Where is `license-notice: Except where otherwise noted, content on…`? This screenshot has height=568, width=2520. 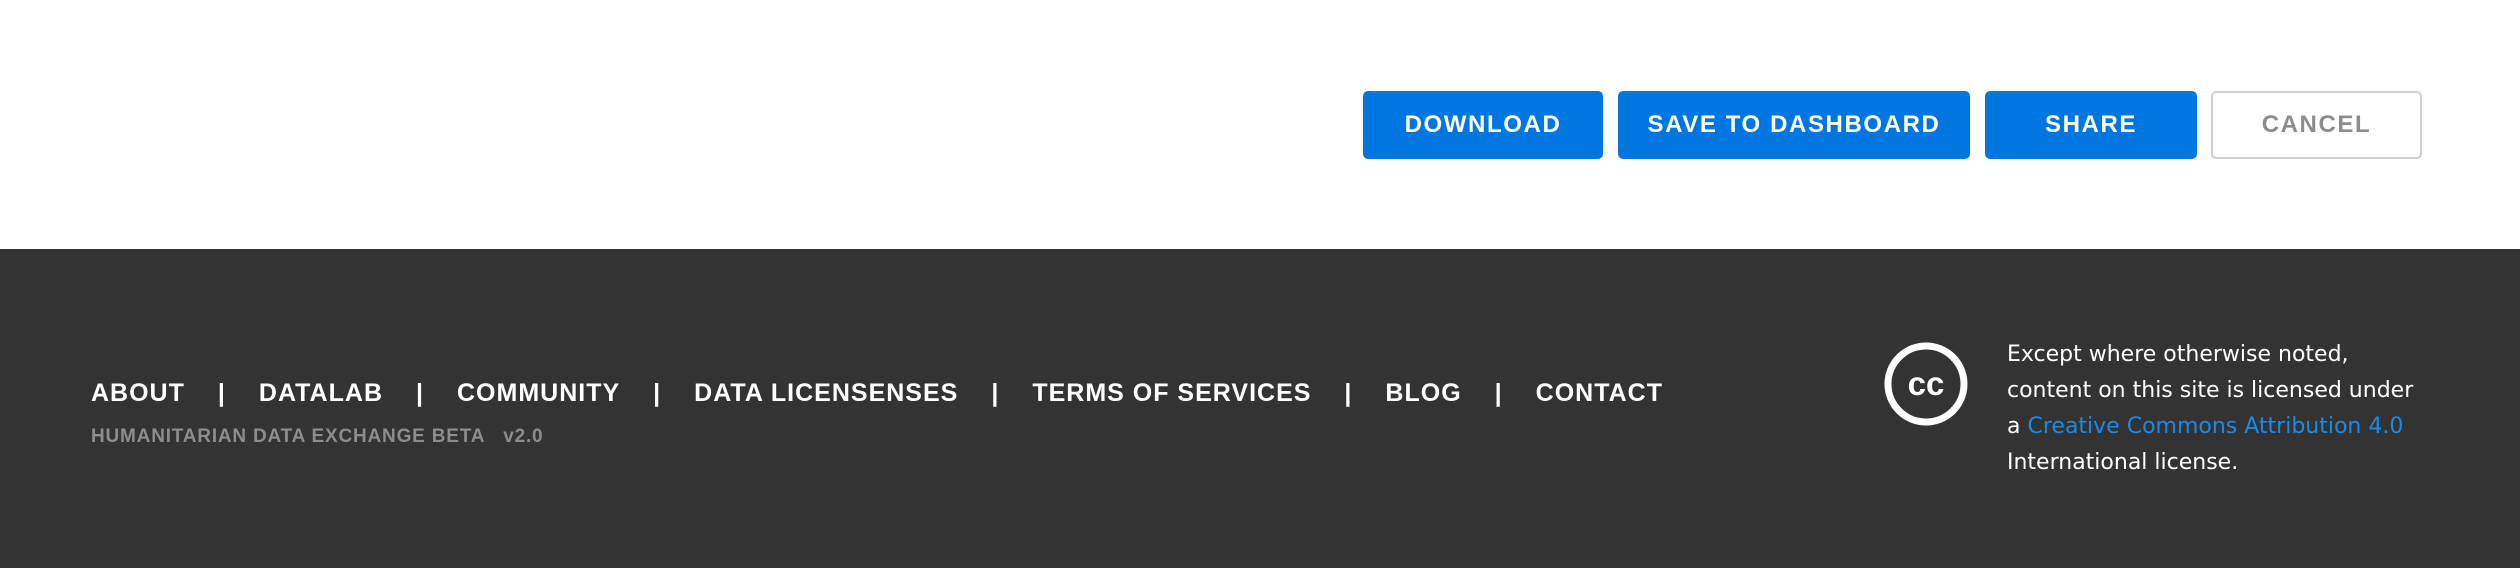 license-notice: Except where otherwise noted, content on… is located at coordinates (2217, 409).